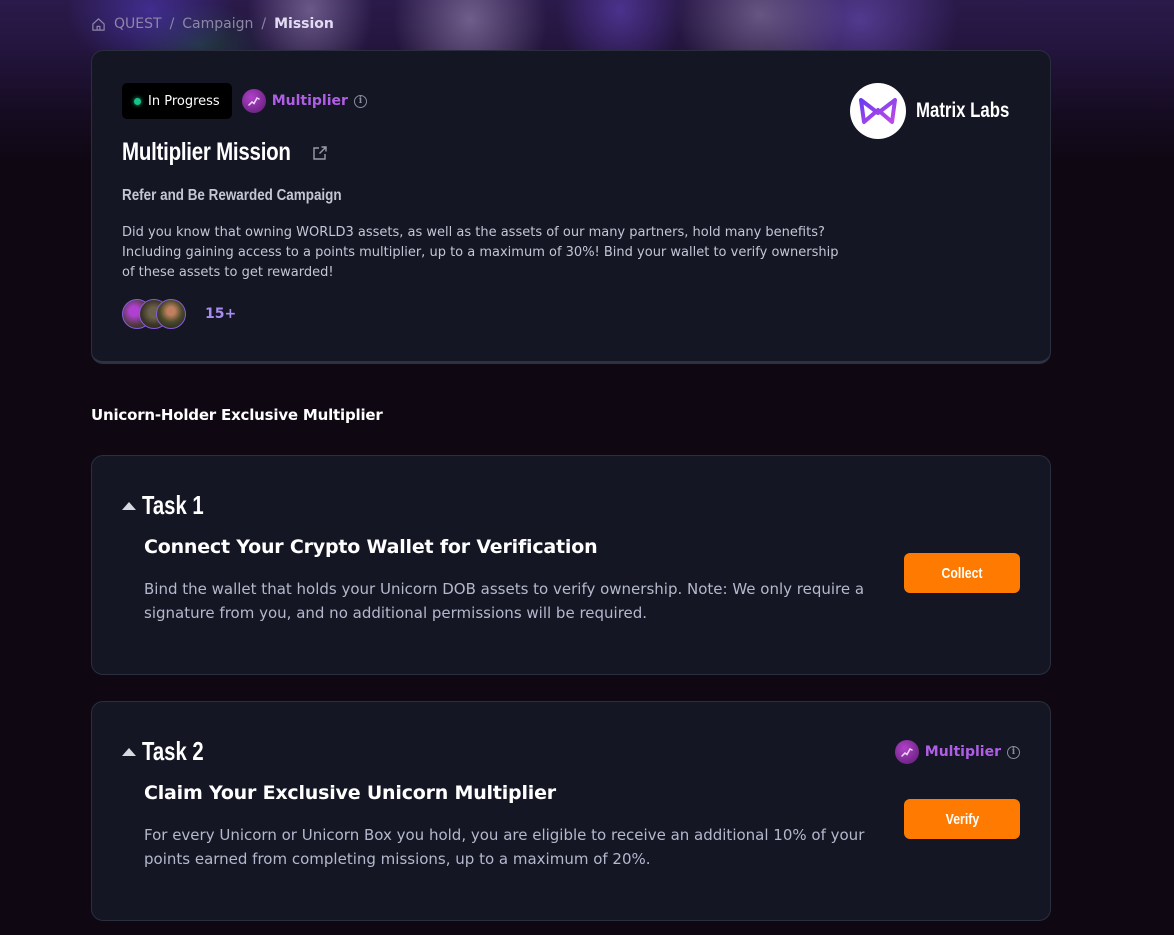  I want to click on external-link-icon, so click(320, 153).